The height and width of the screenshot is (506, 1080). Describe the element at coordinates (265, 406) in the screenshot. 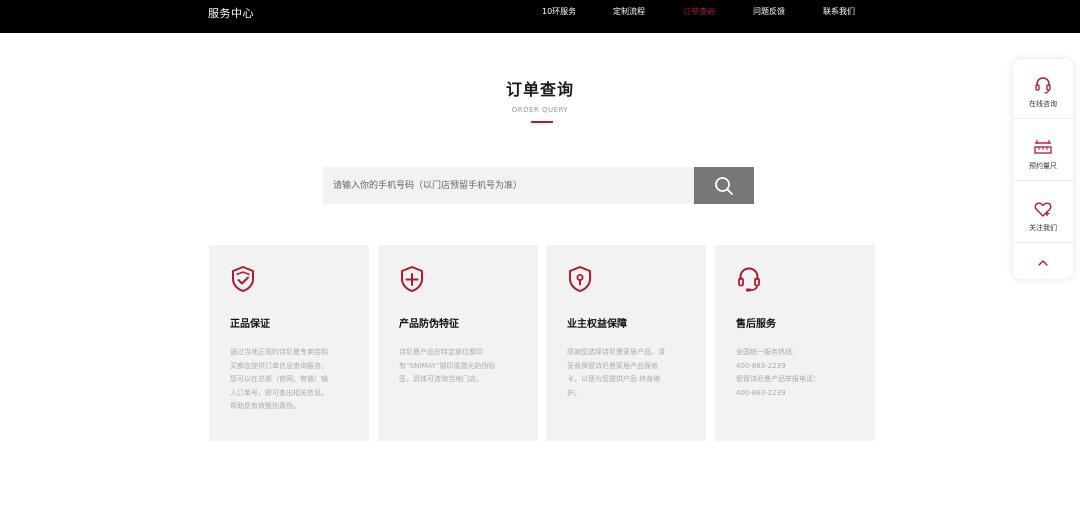

I see `card-text-line: 帮助您有效甄别真伪。` at that location.